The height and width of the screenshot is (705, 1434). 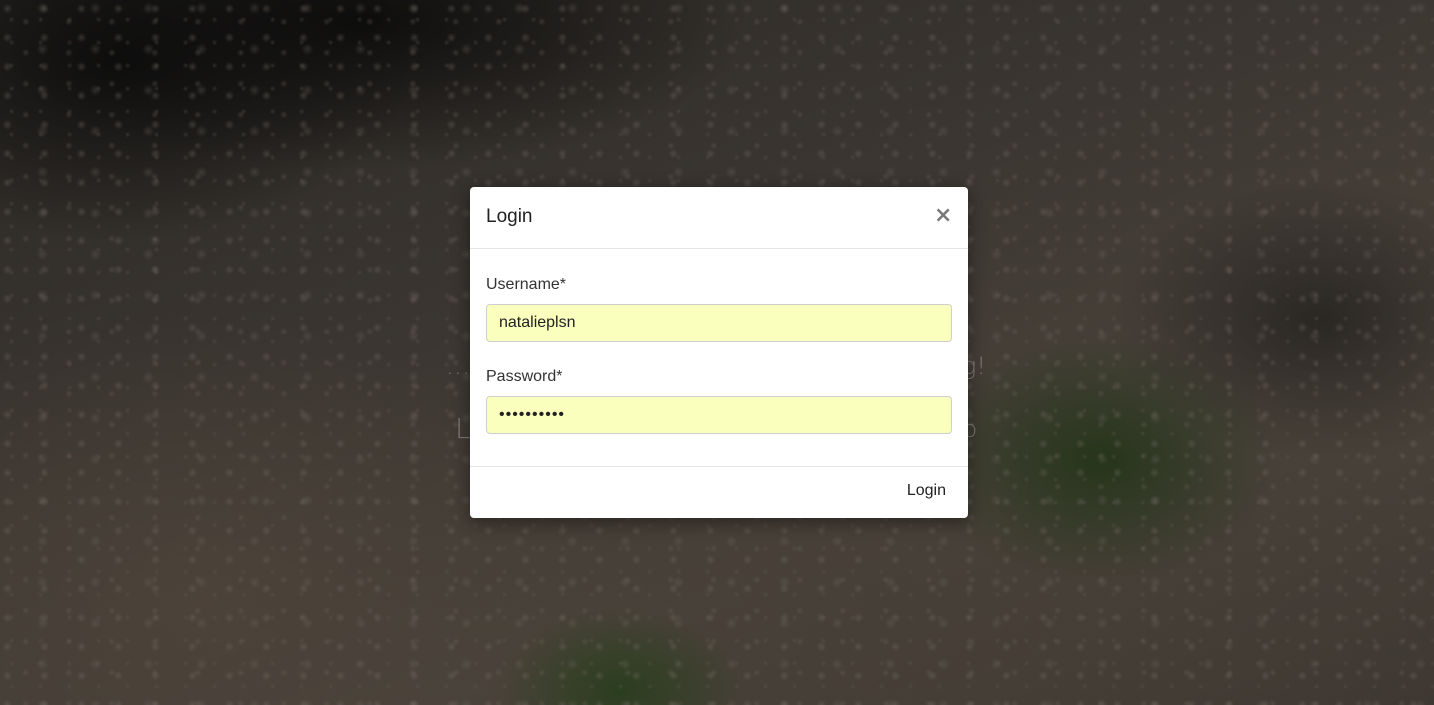 I want to click on close-icon: ×, so click(x=943, y=216).